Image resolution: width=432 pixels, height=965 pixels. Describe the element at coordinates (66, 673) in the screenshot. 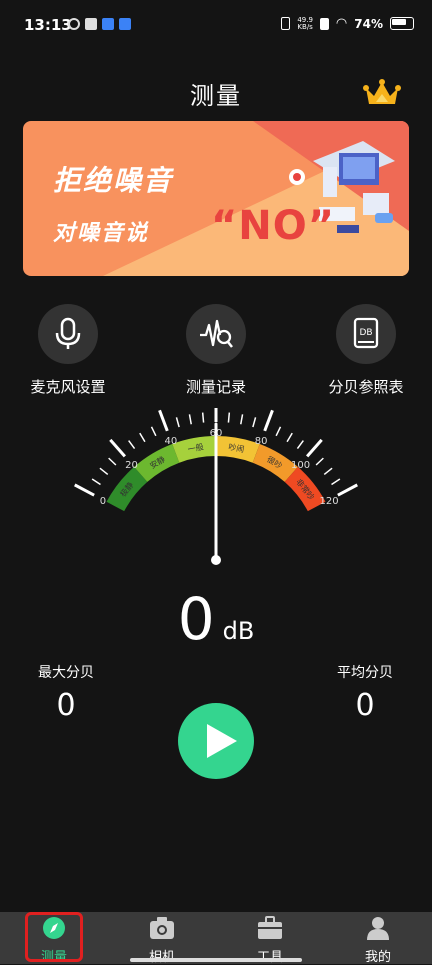

I see `max-db-label: 最大分贝` at that location.